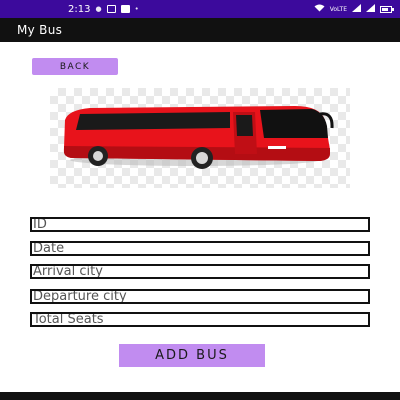 The width and height of the screenshot is (400, 400). I want to click on back-button: BACK, so click(75, 66).